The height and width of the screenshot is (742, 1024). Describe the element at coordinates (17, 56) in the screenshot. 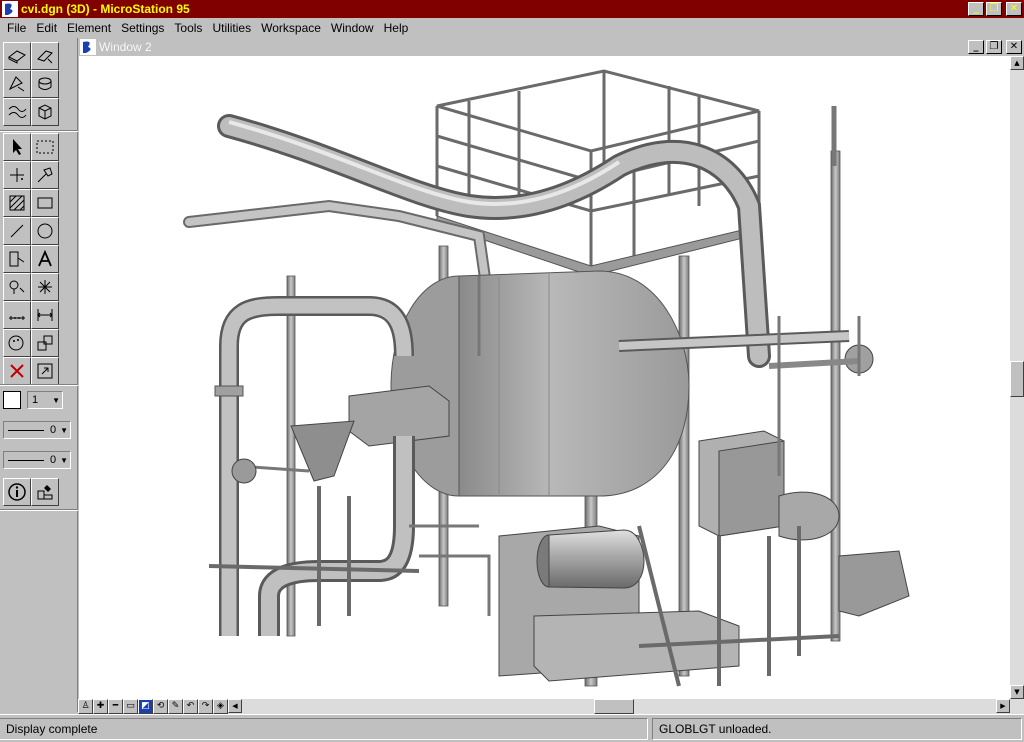

I see `tool-3d-slab` at that location.